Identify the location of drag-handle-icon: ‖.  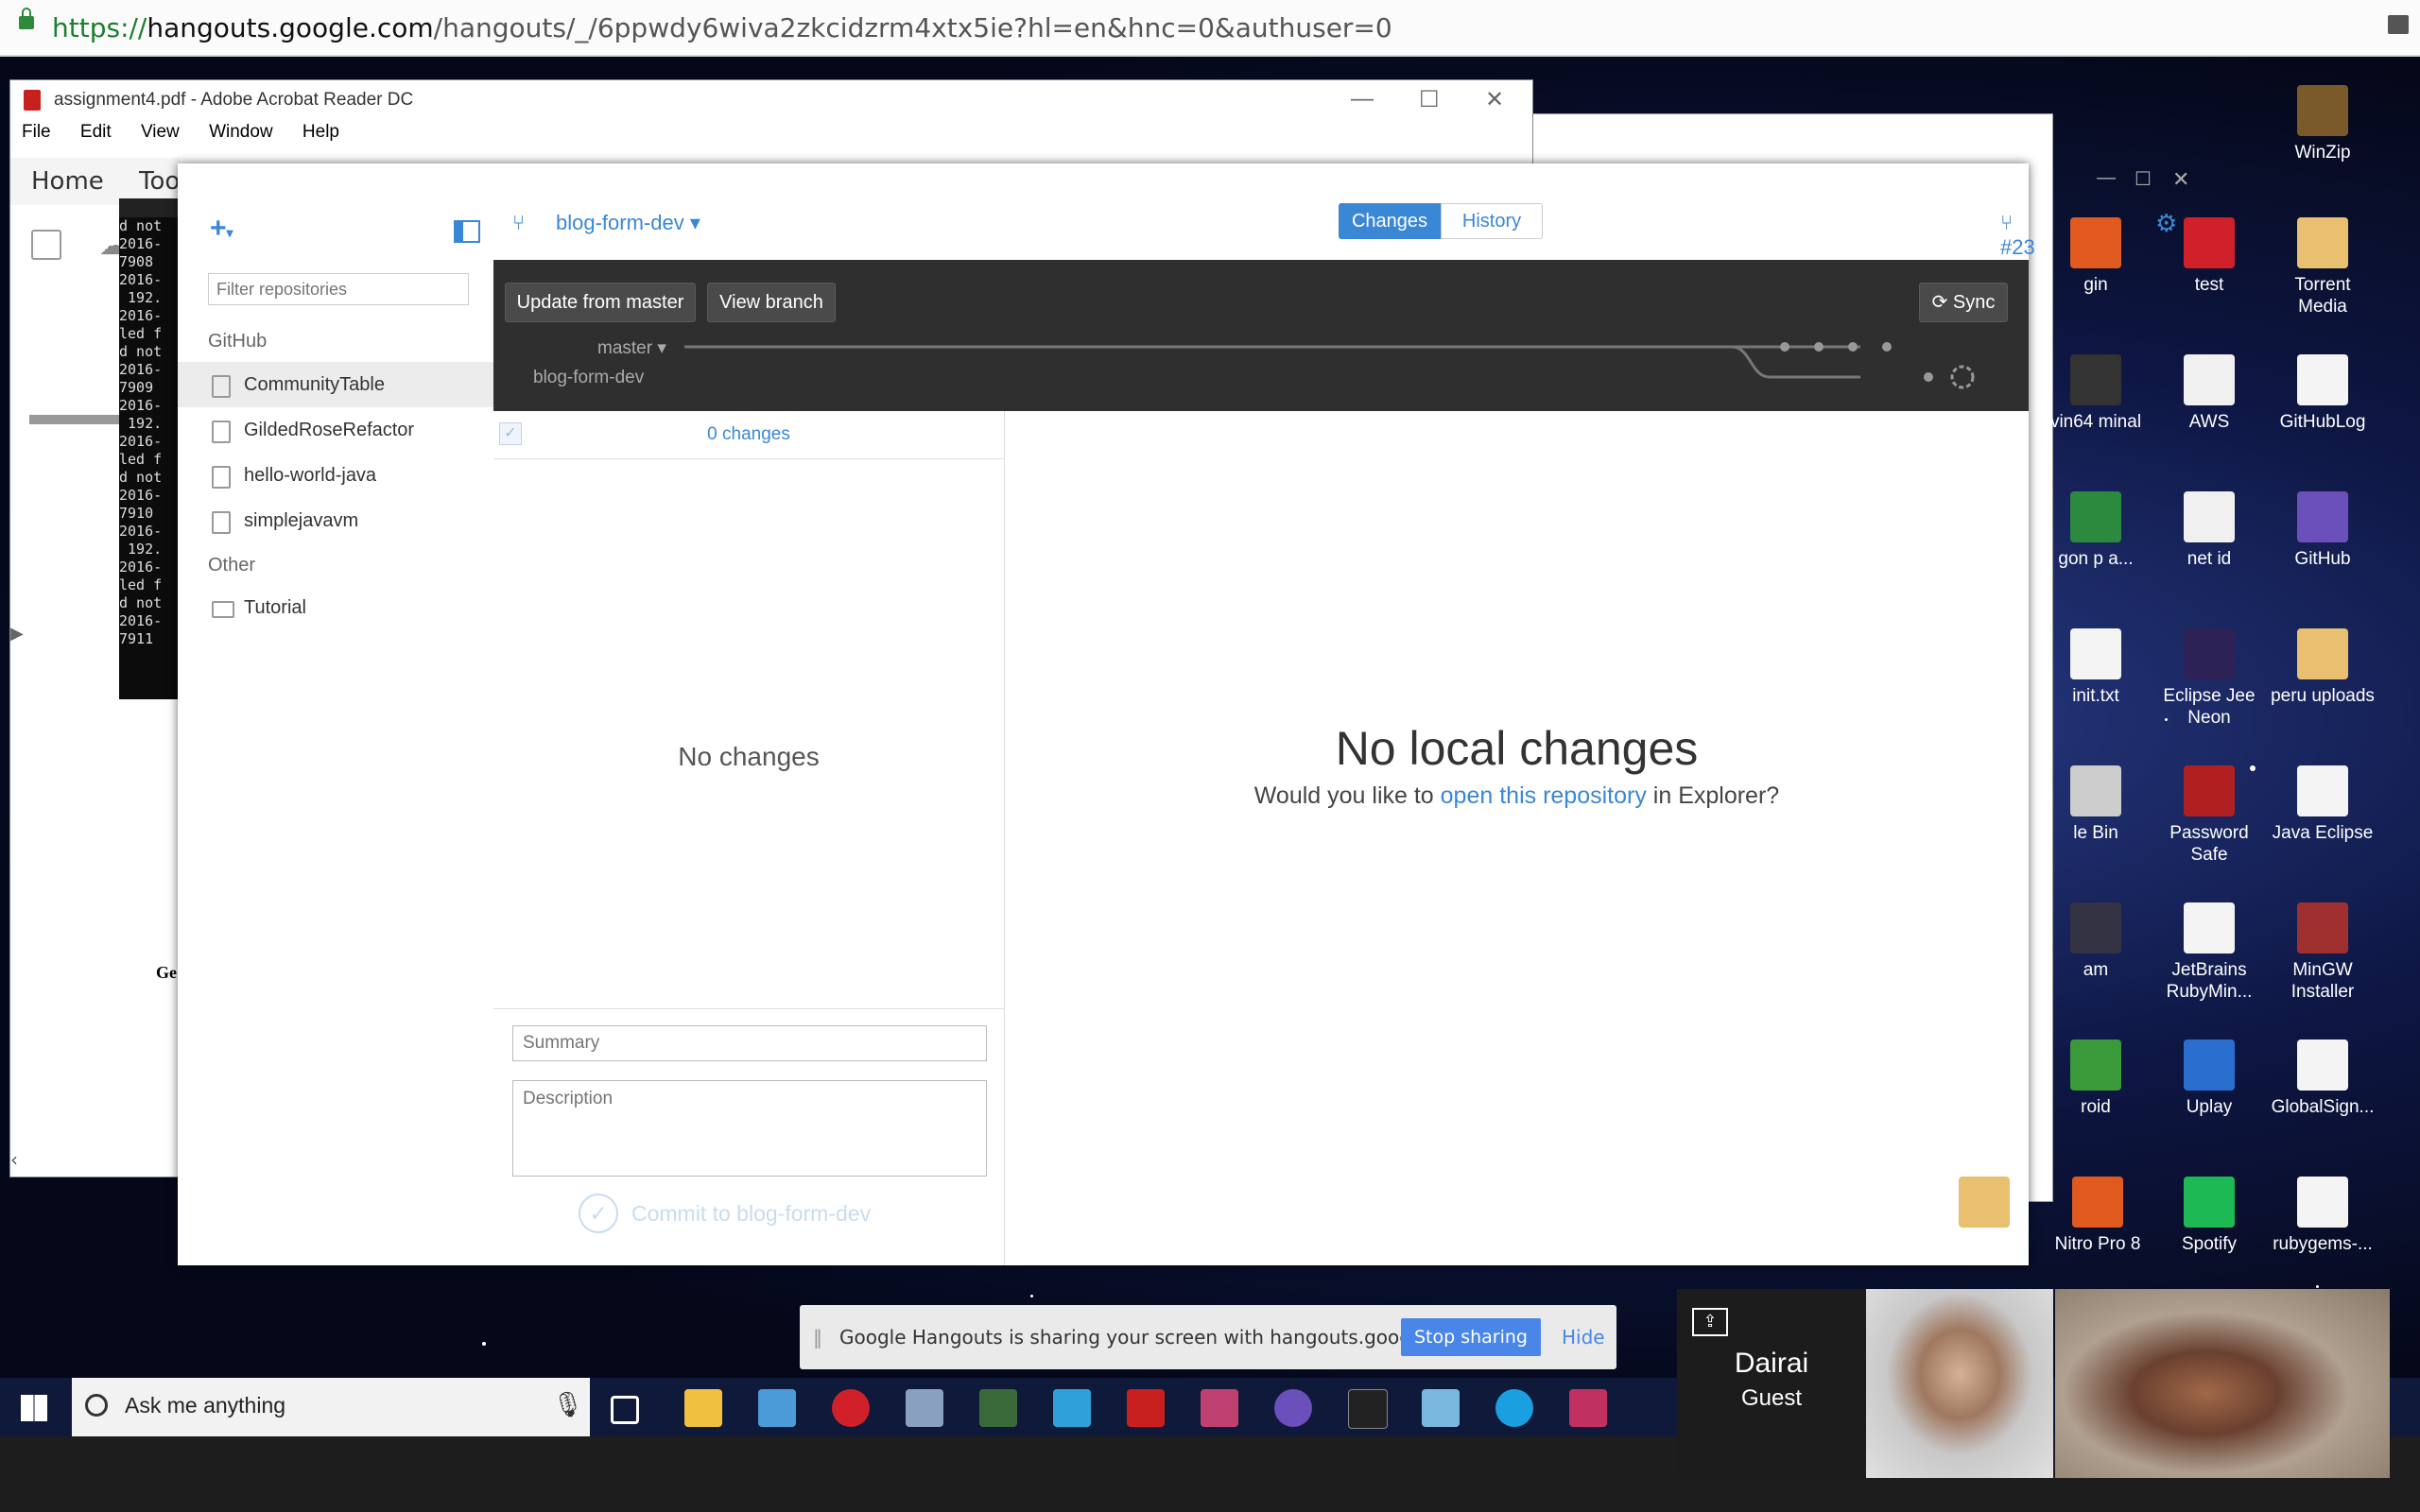
(817, 1337).